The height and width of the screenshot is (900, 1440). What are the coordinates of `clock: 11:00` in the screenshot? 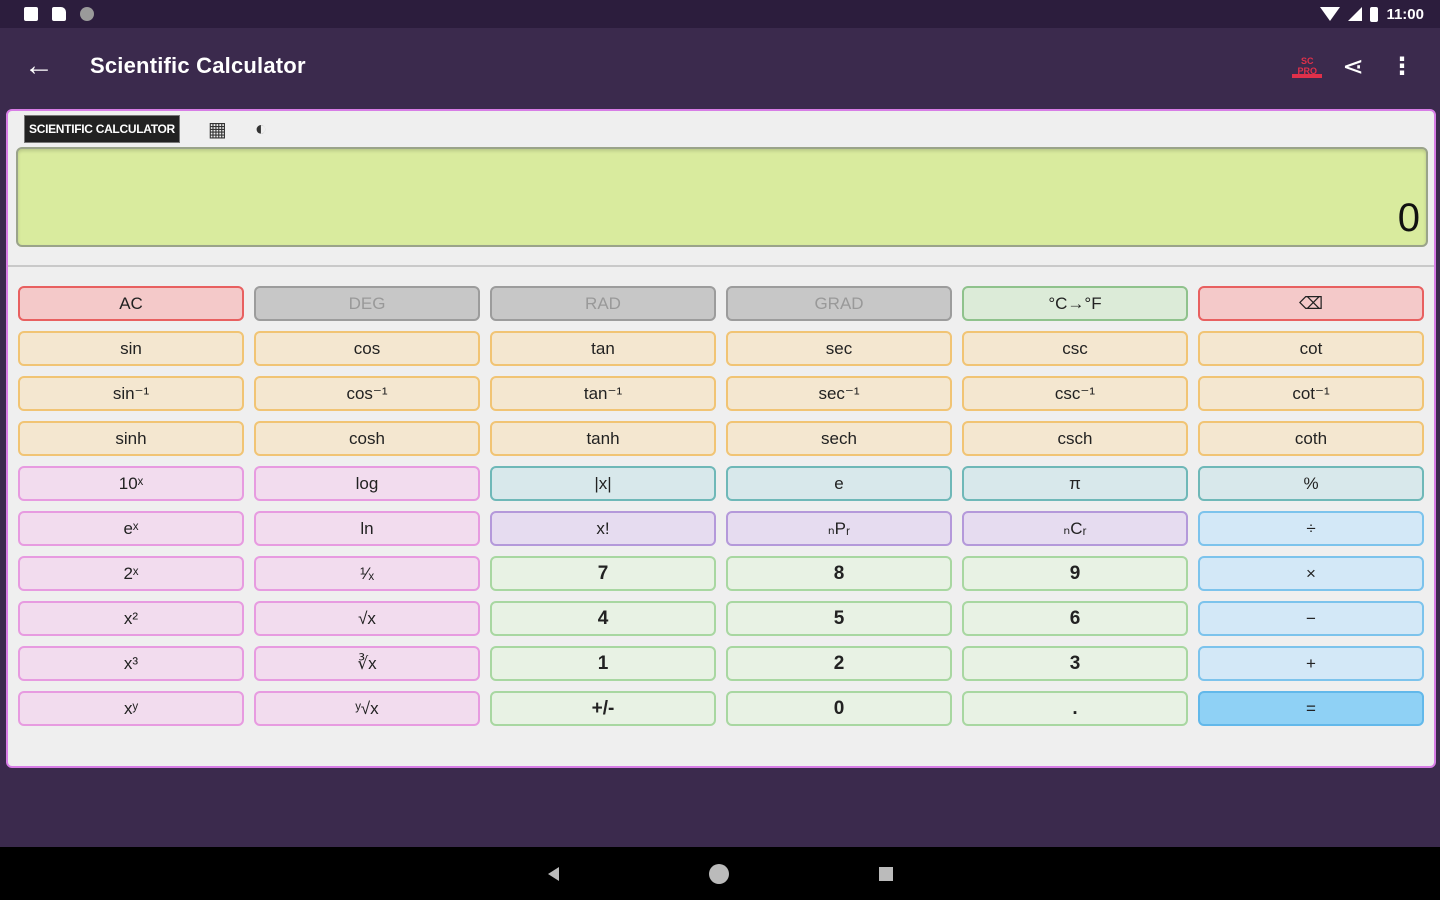 It's located at (1405, 14).